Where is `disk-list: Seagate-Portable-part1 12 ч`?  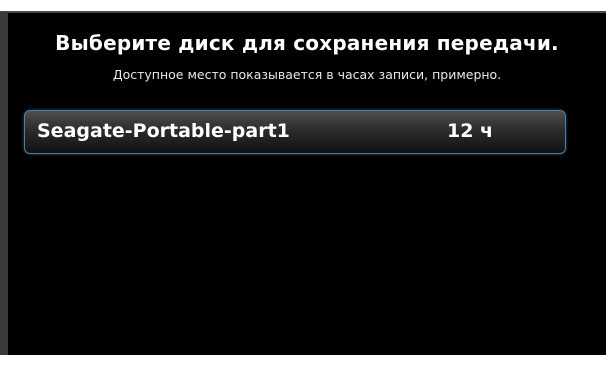
disk-list: Seagate-Portable-part1 12 ч is located at coordinates (295, 132).